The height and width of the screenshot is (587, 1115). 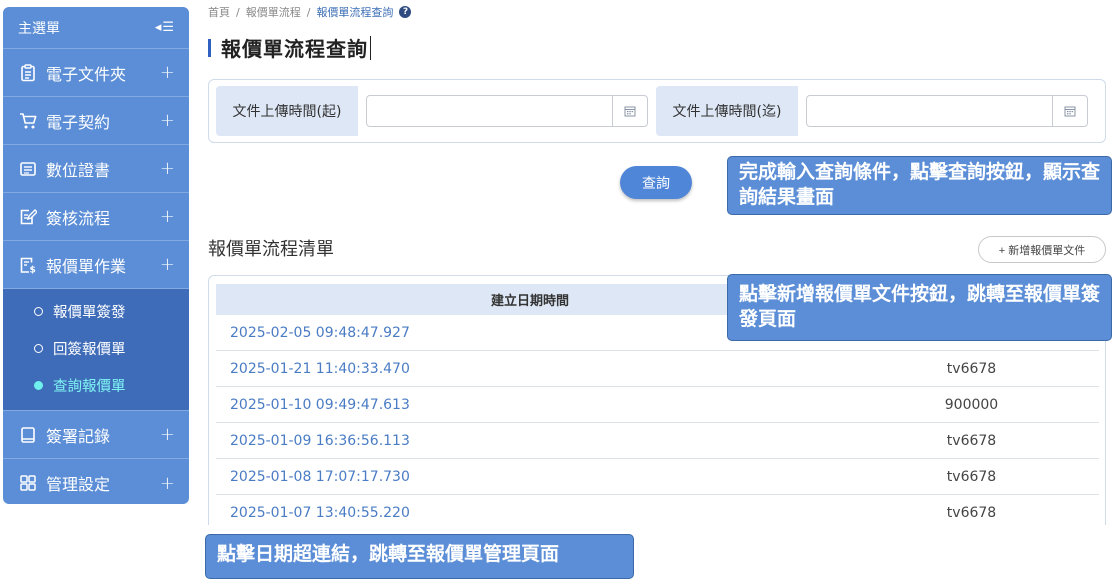 I want to click on sidebar-header: 主選單 ◂☰, so click(x=96, y=28).